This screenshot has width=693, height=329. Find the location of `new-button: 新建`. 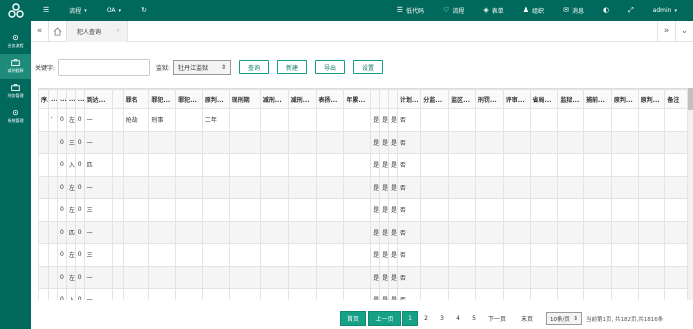

new-button: 新建 is located at coordinates (292, 67).